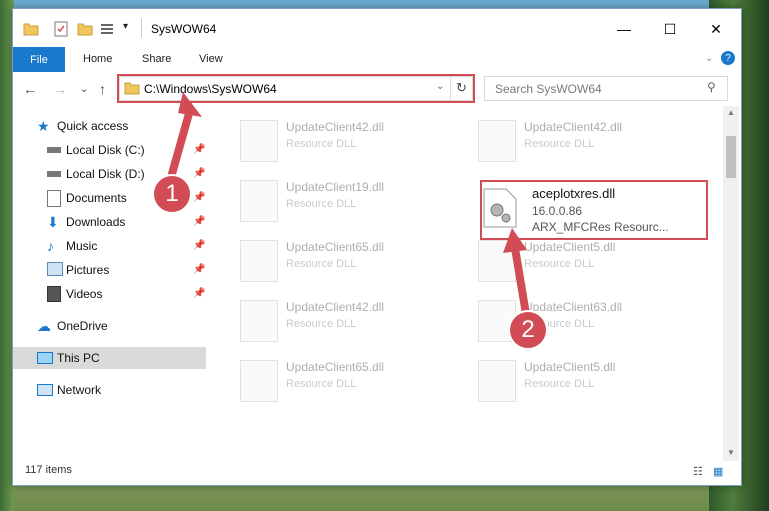 This screenshot has height=511, width=769. What do you see at coordinates (190, 104) in the screenshot?
I see `arrow-1-head` at bounding box center [190, 104].